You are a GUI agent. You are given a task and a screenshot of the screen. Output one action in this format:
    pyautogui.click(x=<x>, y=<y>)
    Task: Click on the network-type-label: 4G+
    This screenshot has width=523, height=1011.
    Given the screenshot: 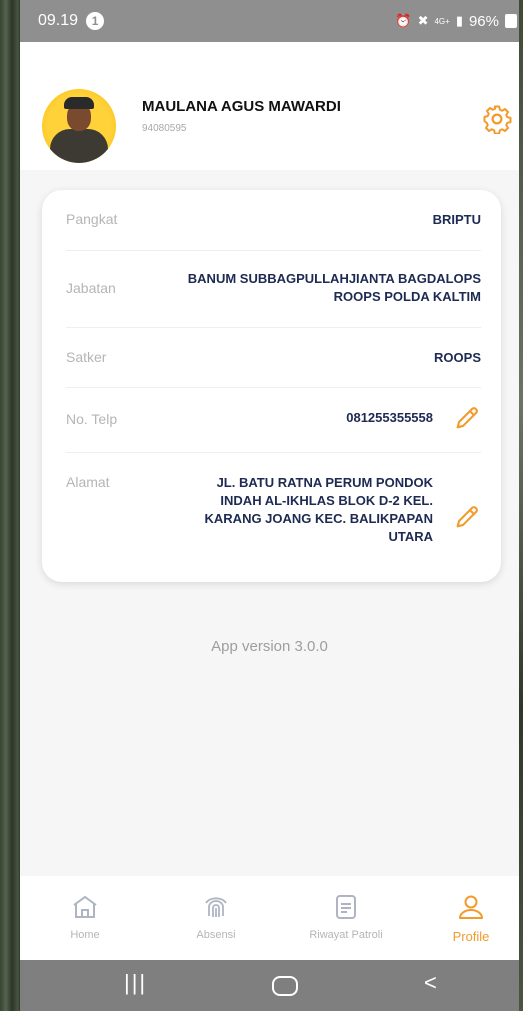 What is the action you would take?
    pyautogui.click(x=442, y=21)
    